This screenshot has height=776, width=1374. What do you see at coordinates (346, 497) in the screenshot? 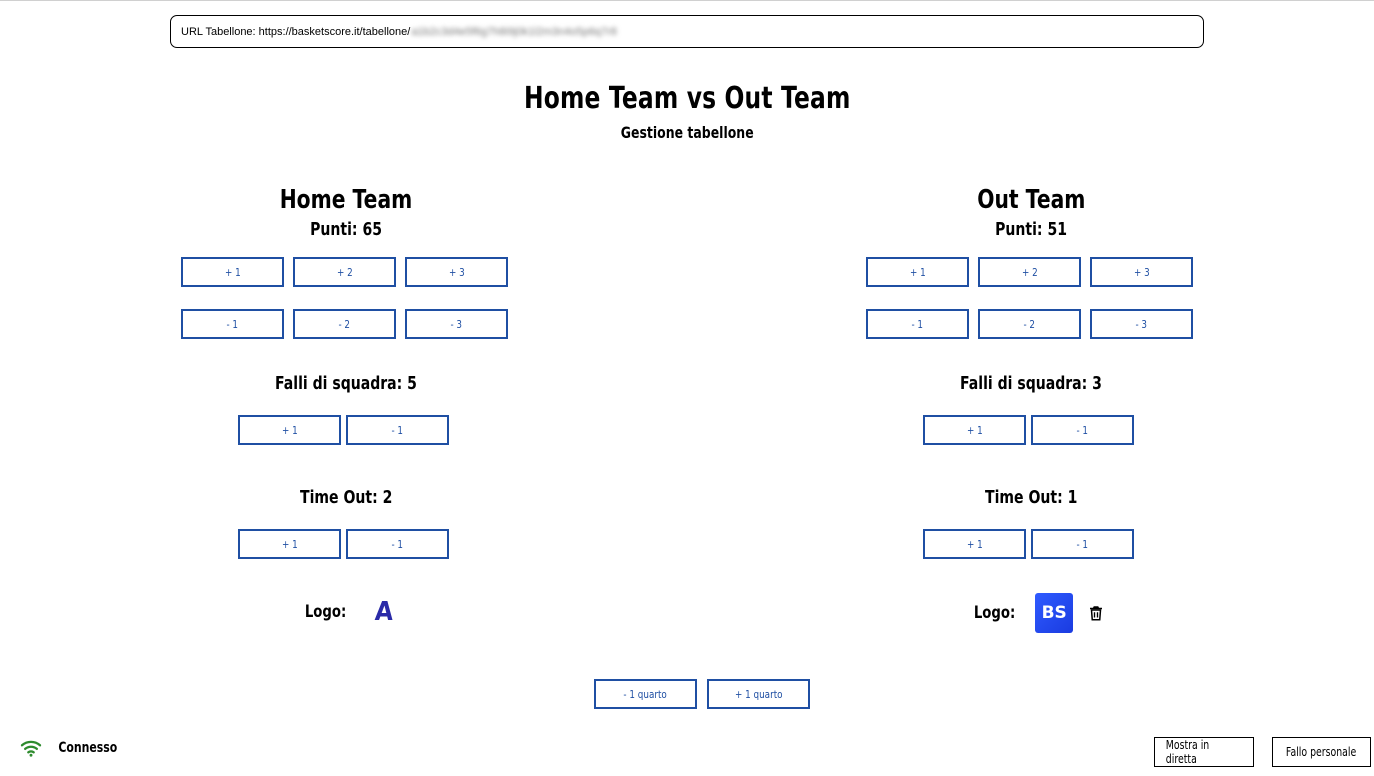
I see `home-timeout-label: Time Out: 2` at bounding box center [346, 497].